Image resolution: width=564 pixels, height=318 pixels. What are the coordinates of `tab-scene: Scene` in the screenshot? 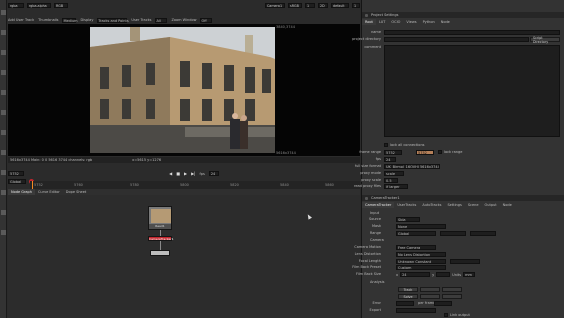 It's located at (473, 205).